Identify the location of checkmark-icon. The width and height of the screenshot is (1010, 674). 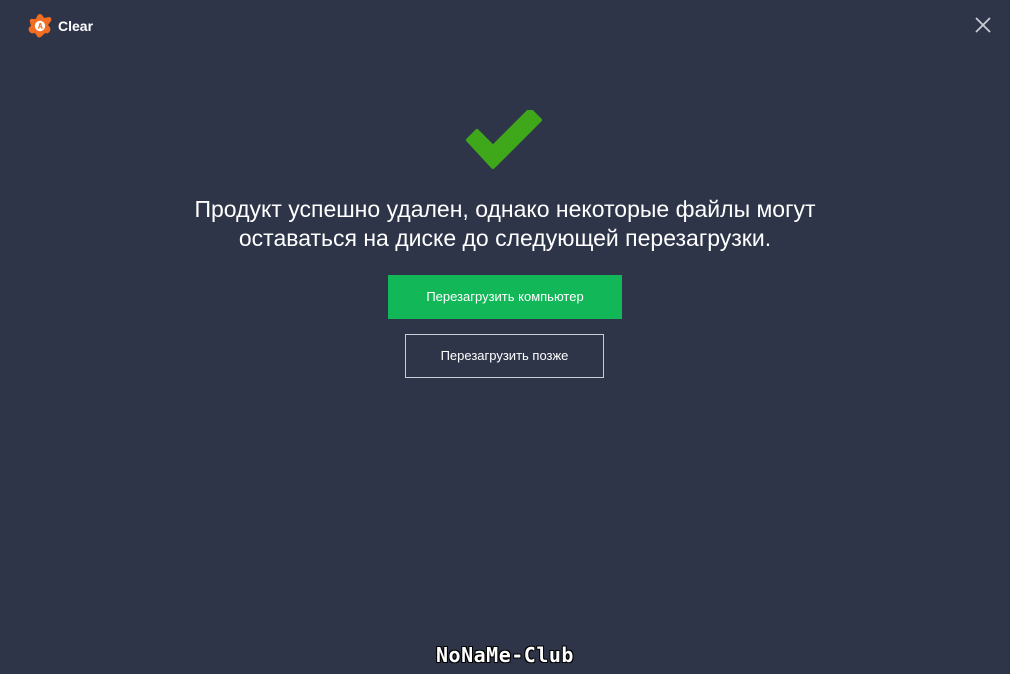
(504, 139).